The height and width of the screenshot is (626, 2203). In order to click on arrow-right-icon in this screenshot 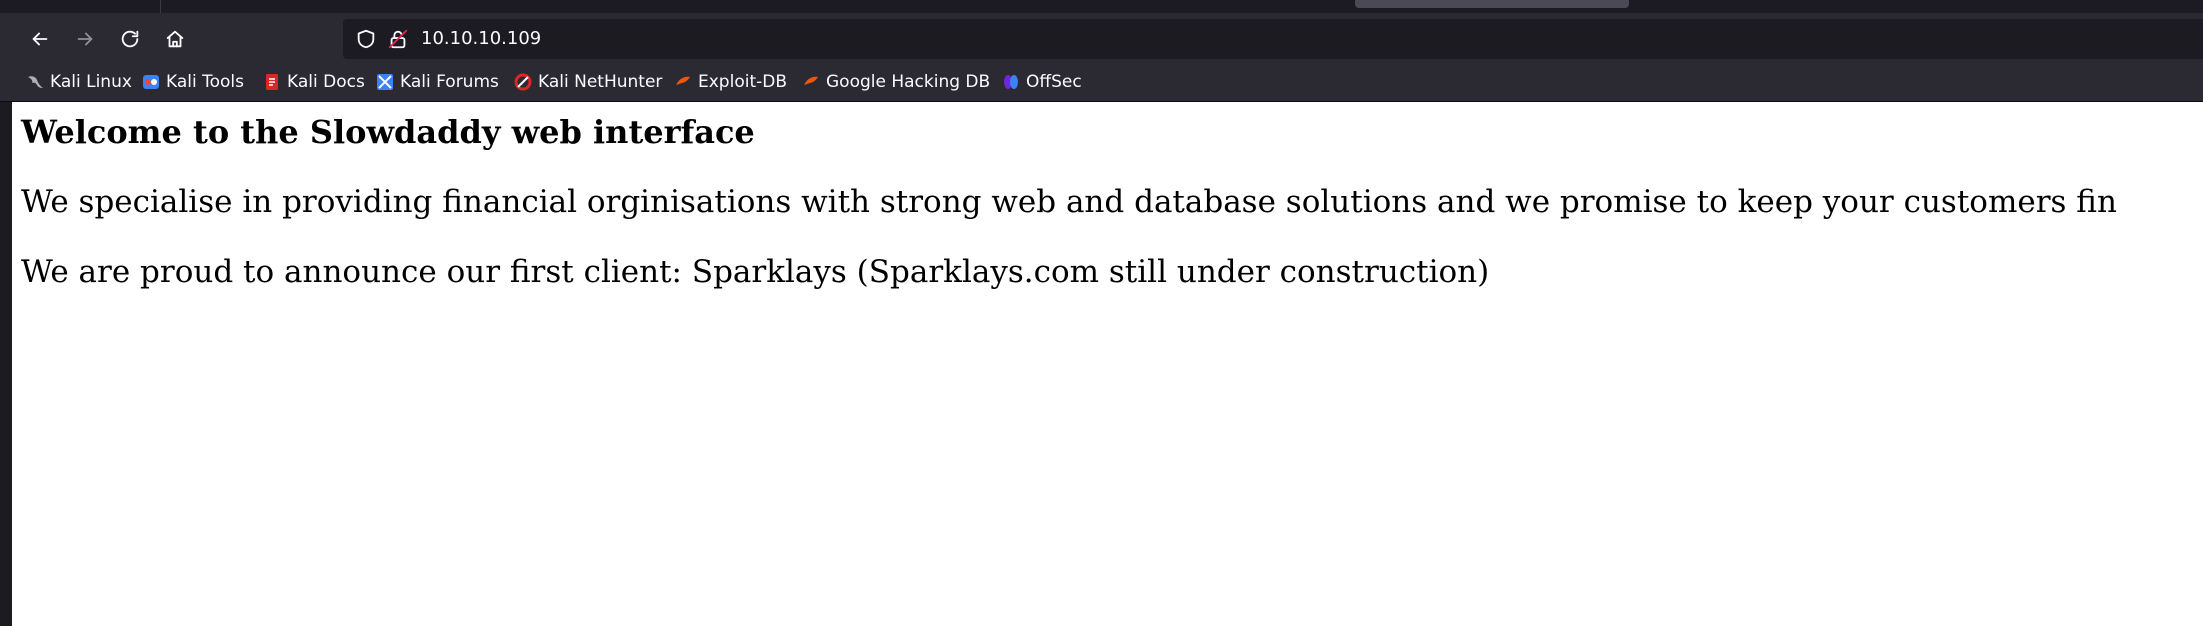, I will do `click(85, 39)`.